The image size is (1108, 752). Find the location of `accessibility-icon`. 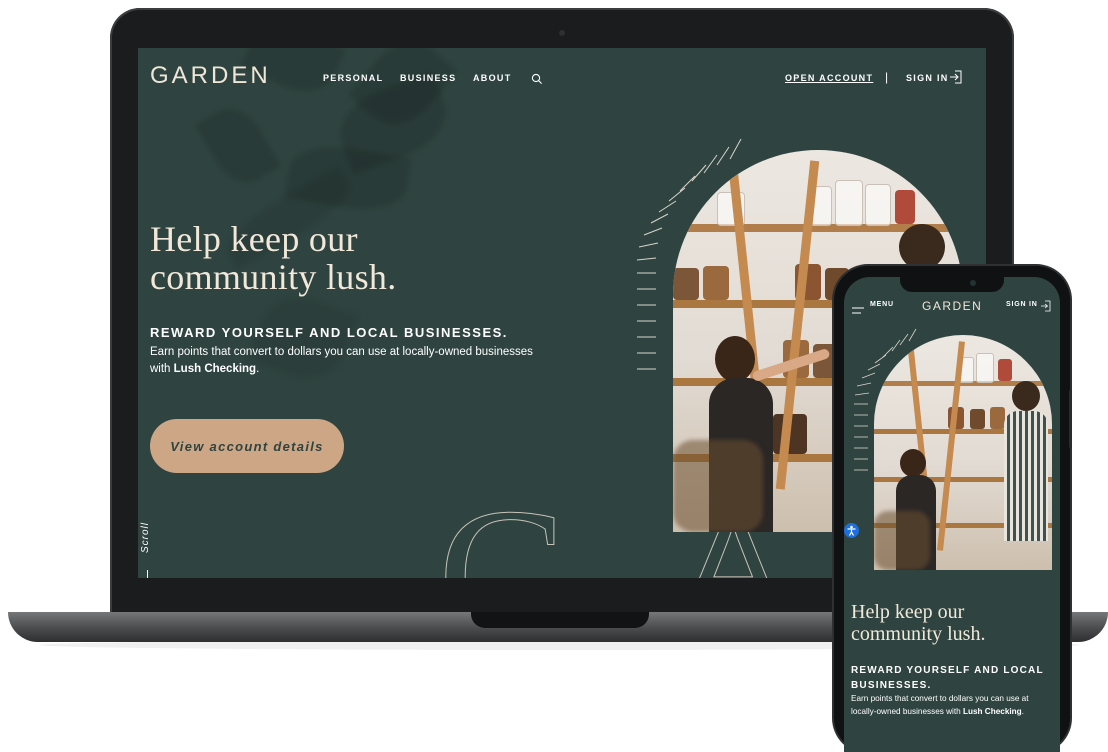

accessibility-icon is located at coordinates (851, 530).